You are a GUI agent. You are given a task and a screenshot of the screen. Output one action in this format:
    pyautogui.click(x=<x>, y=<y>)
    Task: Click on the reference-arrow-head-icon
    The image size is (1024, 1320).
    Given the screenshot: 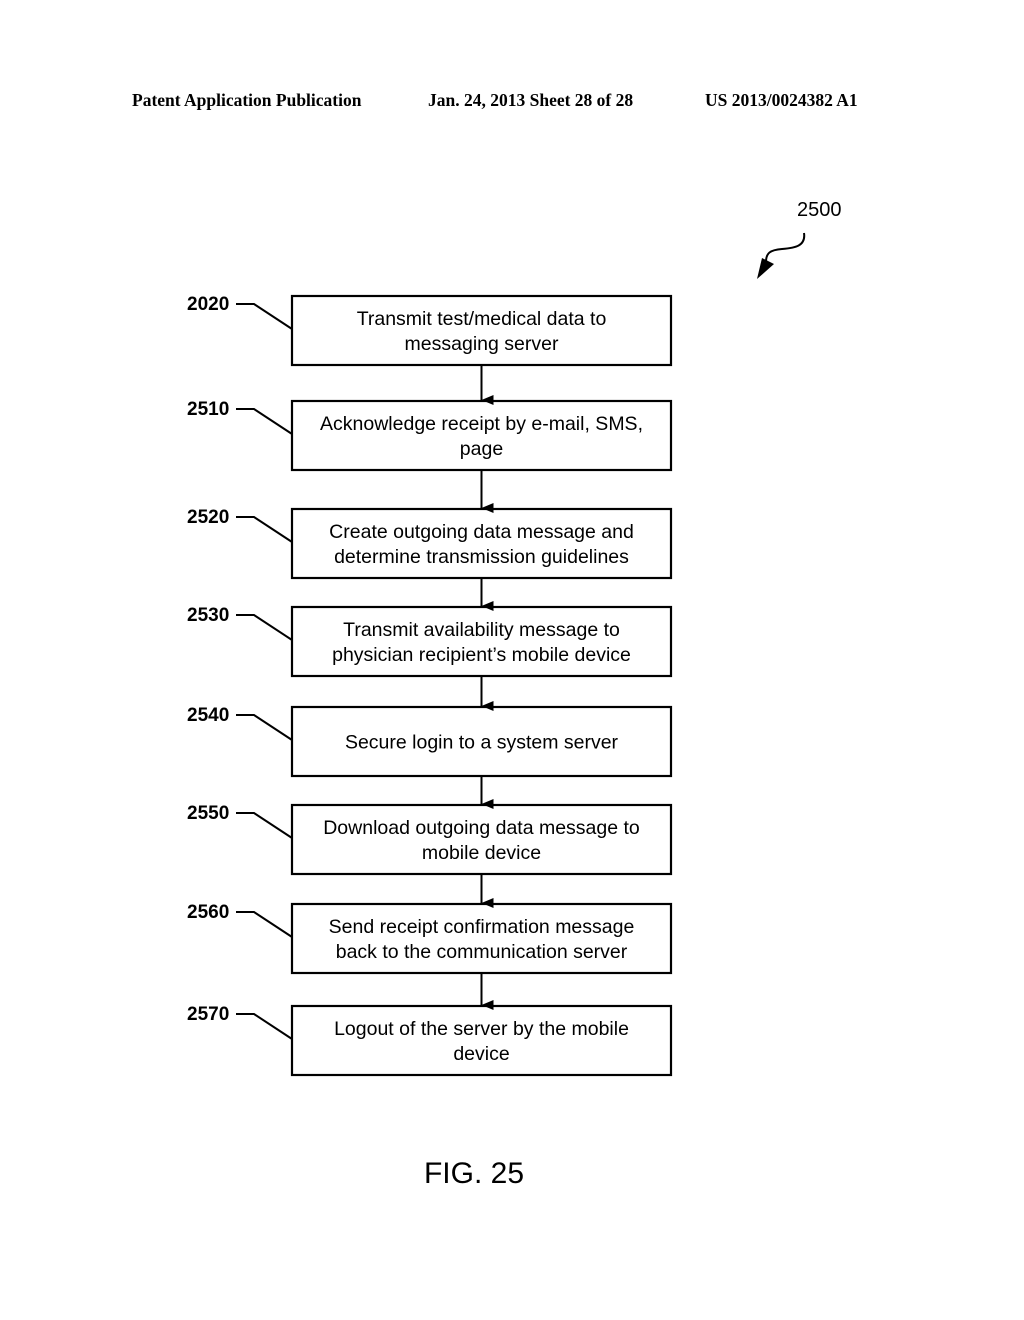 What is the action you would take?
    pyautogui.click(x=765, y=268)
    